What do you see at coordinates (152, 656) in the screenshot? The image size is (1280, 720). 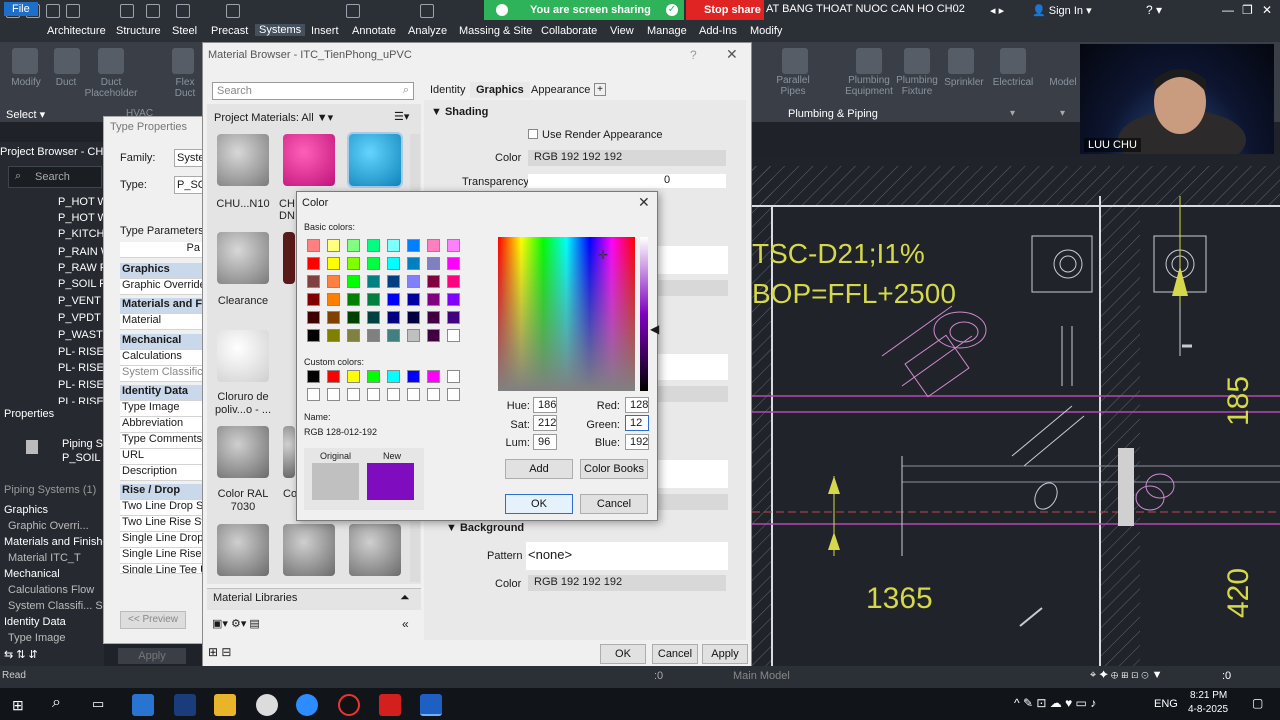 I see `properties-apply-button: Apply` at bounding box center [152, 656].